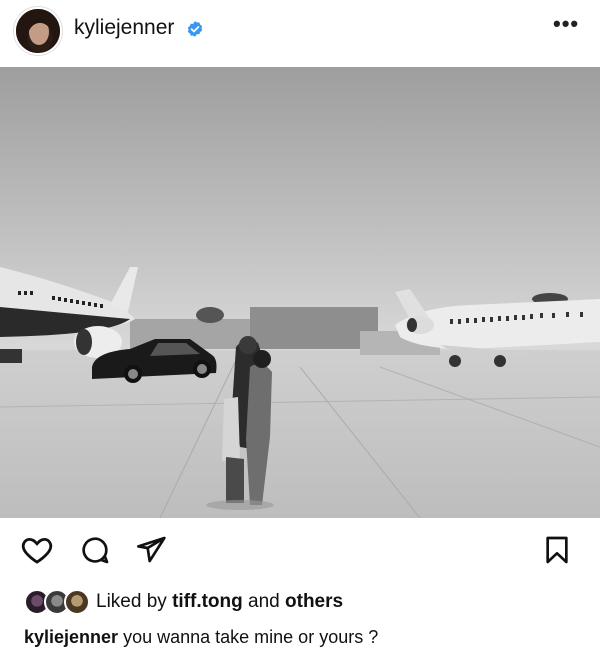 The width and height of the screenshot is (600, 655). I want to click on liker-avatar, so click(77, 602).